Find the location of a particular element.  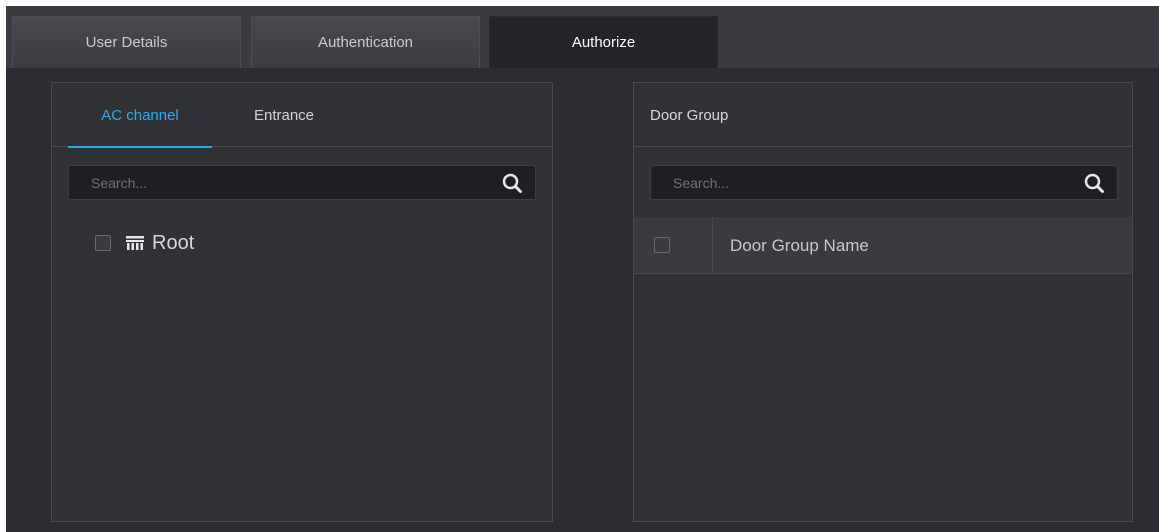

tab-user-details: User Details is located at coordinates (126, 42).